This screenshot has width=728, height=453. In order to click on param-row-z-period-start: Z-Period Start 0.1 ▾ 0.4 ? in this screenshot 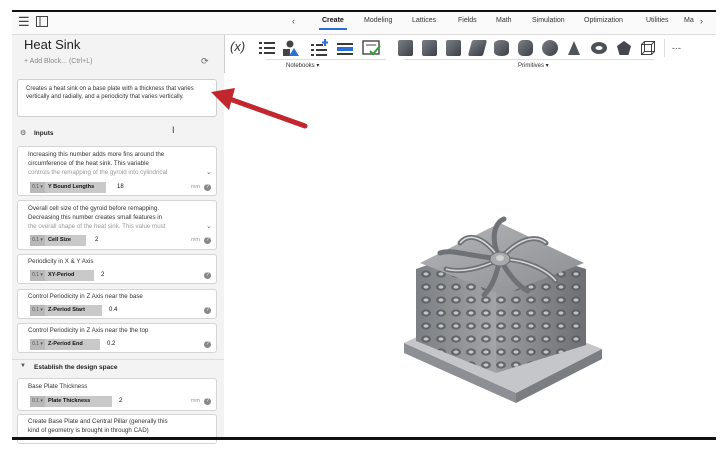, I will do `click(117, 310)`.